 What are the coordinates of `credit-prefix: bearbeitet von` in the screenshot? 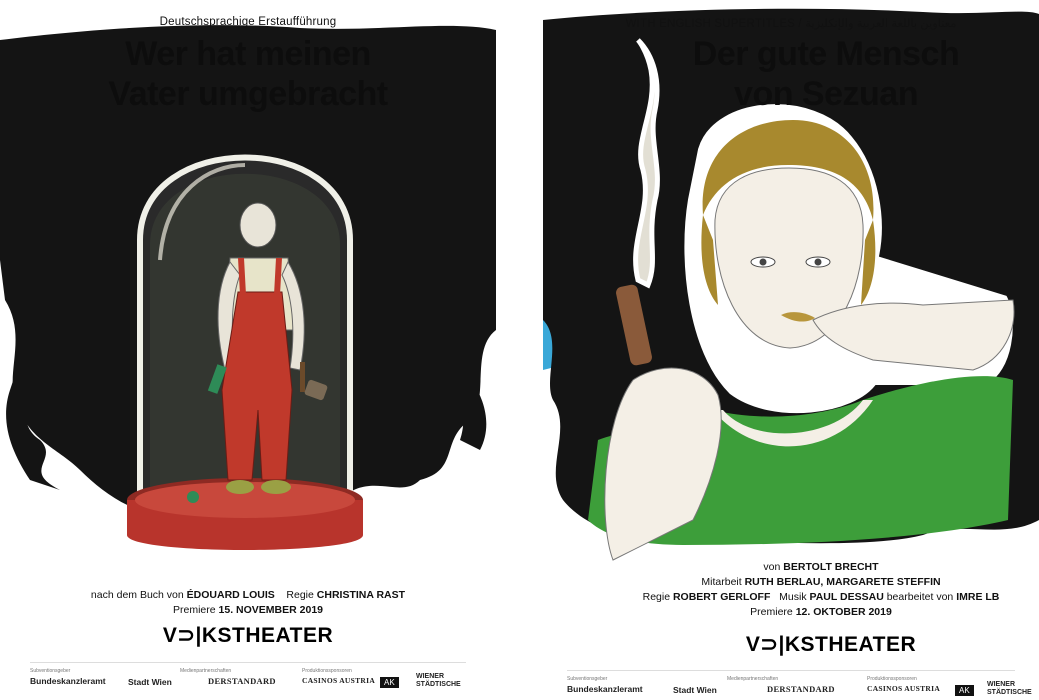 It's located at (920, 597).